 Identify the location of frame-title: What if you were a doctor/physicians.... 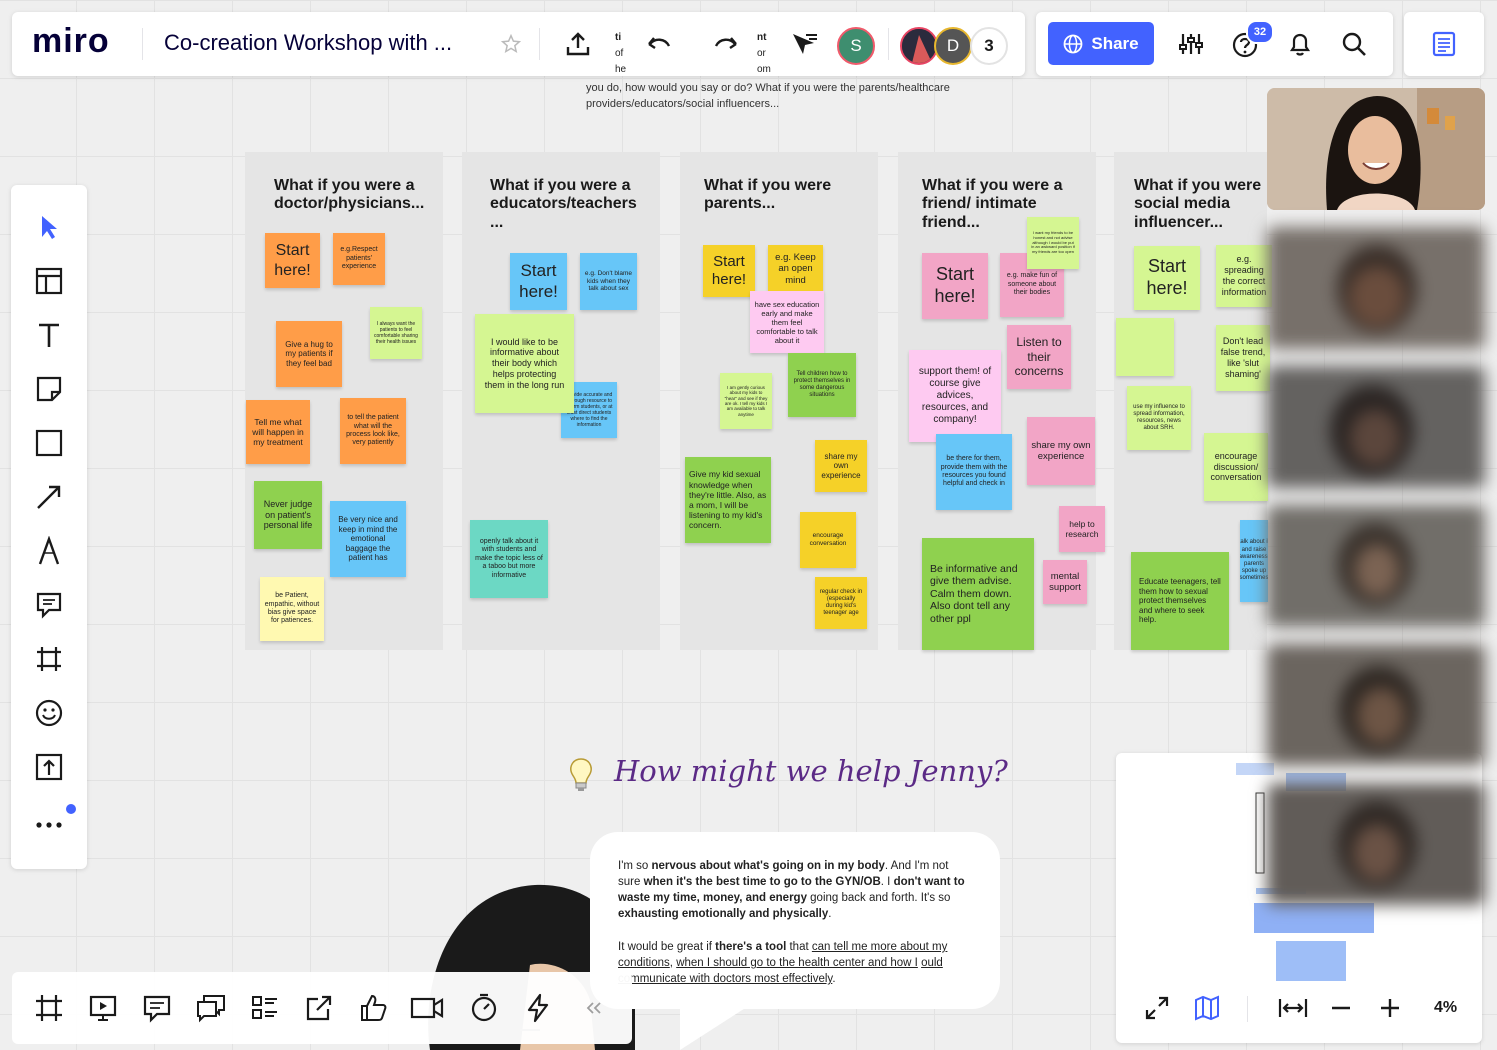
(349, 195).